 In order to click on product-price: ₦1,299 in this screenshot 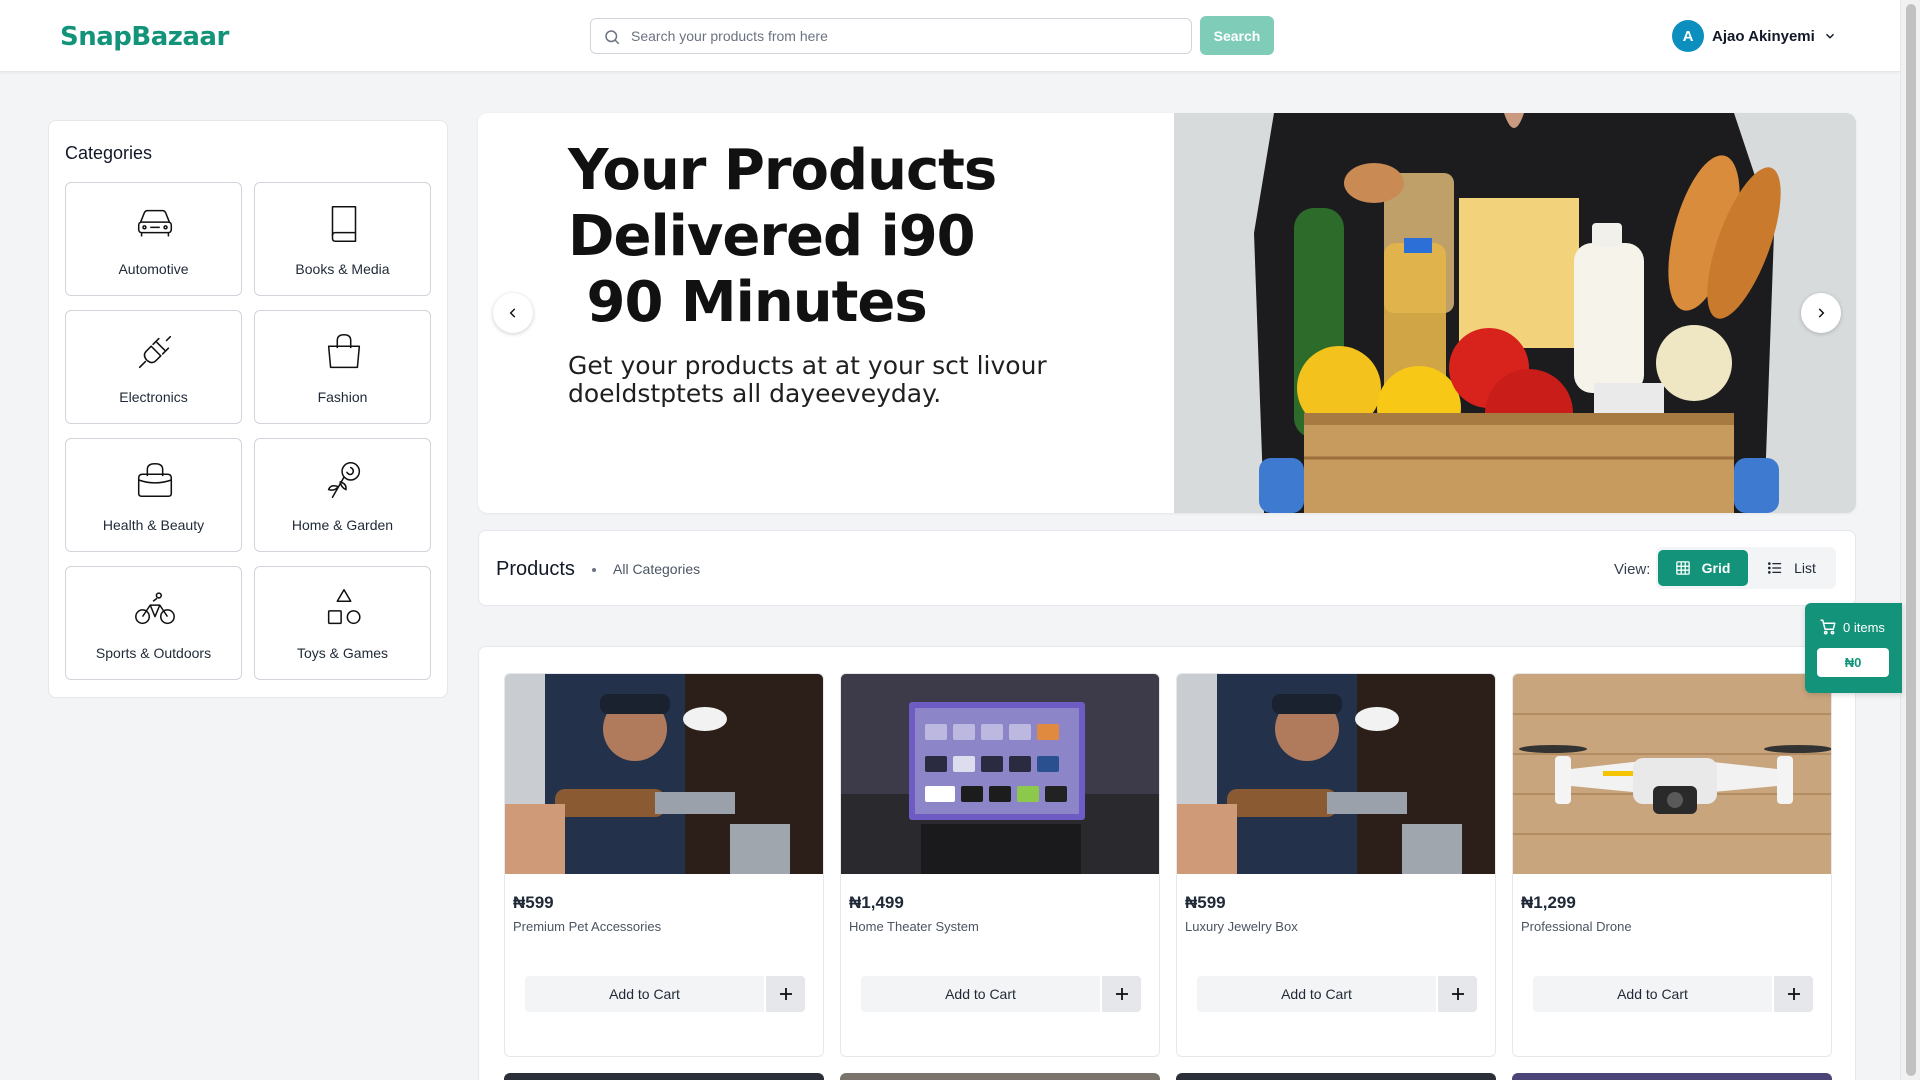, I will do `click(1548, 902)`.